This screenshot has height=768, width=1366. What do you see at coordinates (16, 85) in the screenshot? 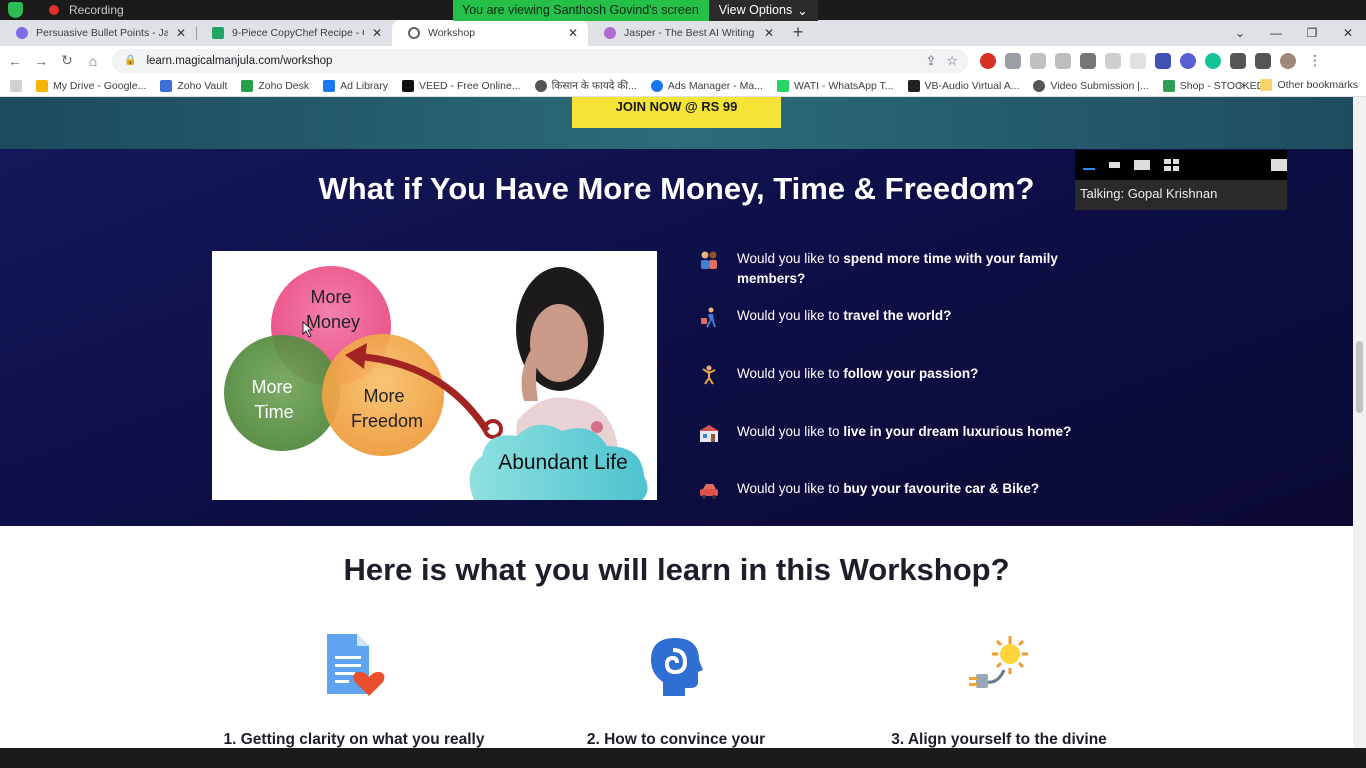
I see `apps-icon` at bounding box center [16, 85].